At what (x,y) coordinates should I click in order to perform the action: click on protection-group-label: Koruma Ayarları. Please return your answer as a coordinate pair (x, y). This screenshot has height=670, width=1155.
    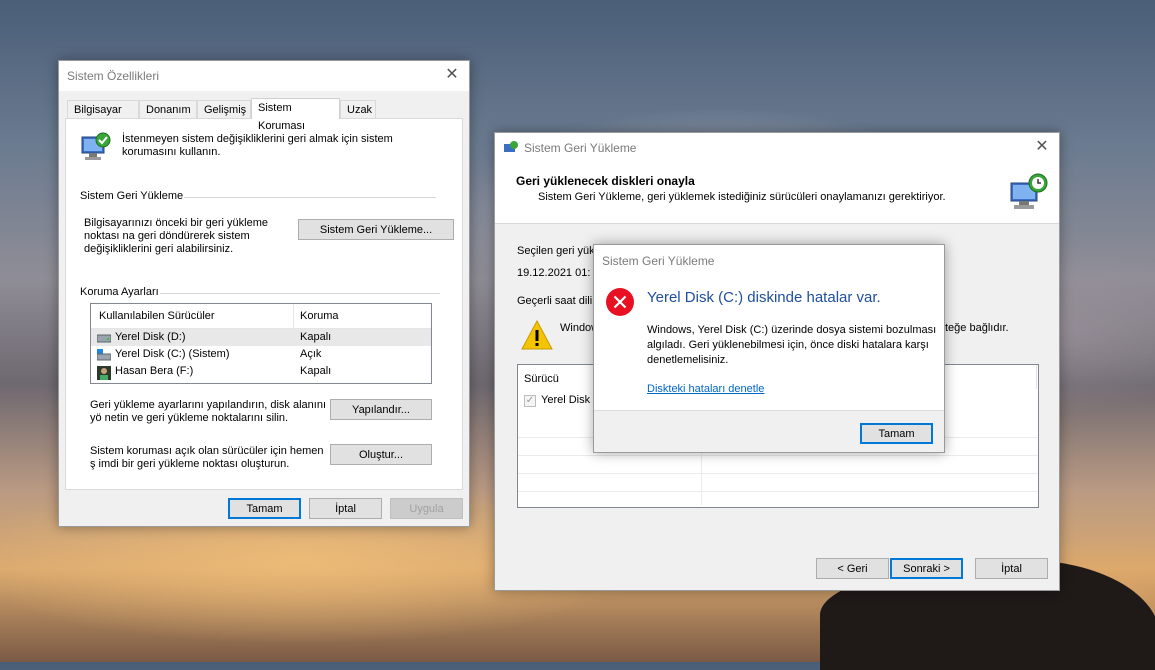
    Looking at the image, I should click on (119, 292).